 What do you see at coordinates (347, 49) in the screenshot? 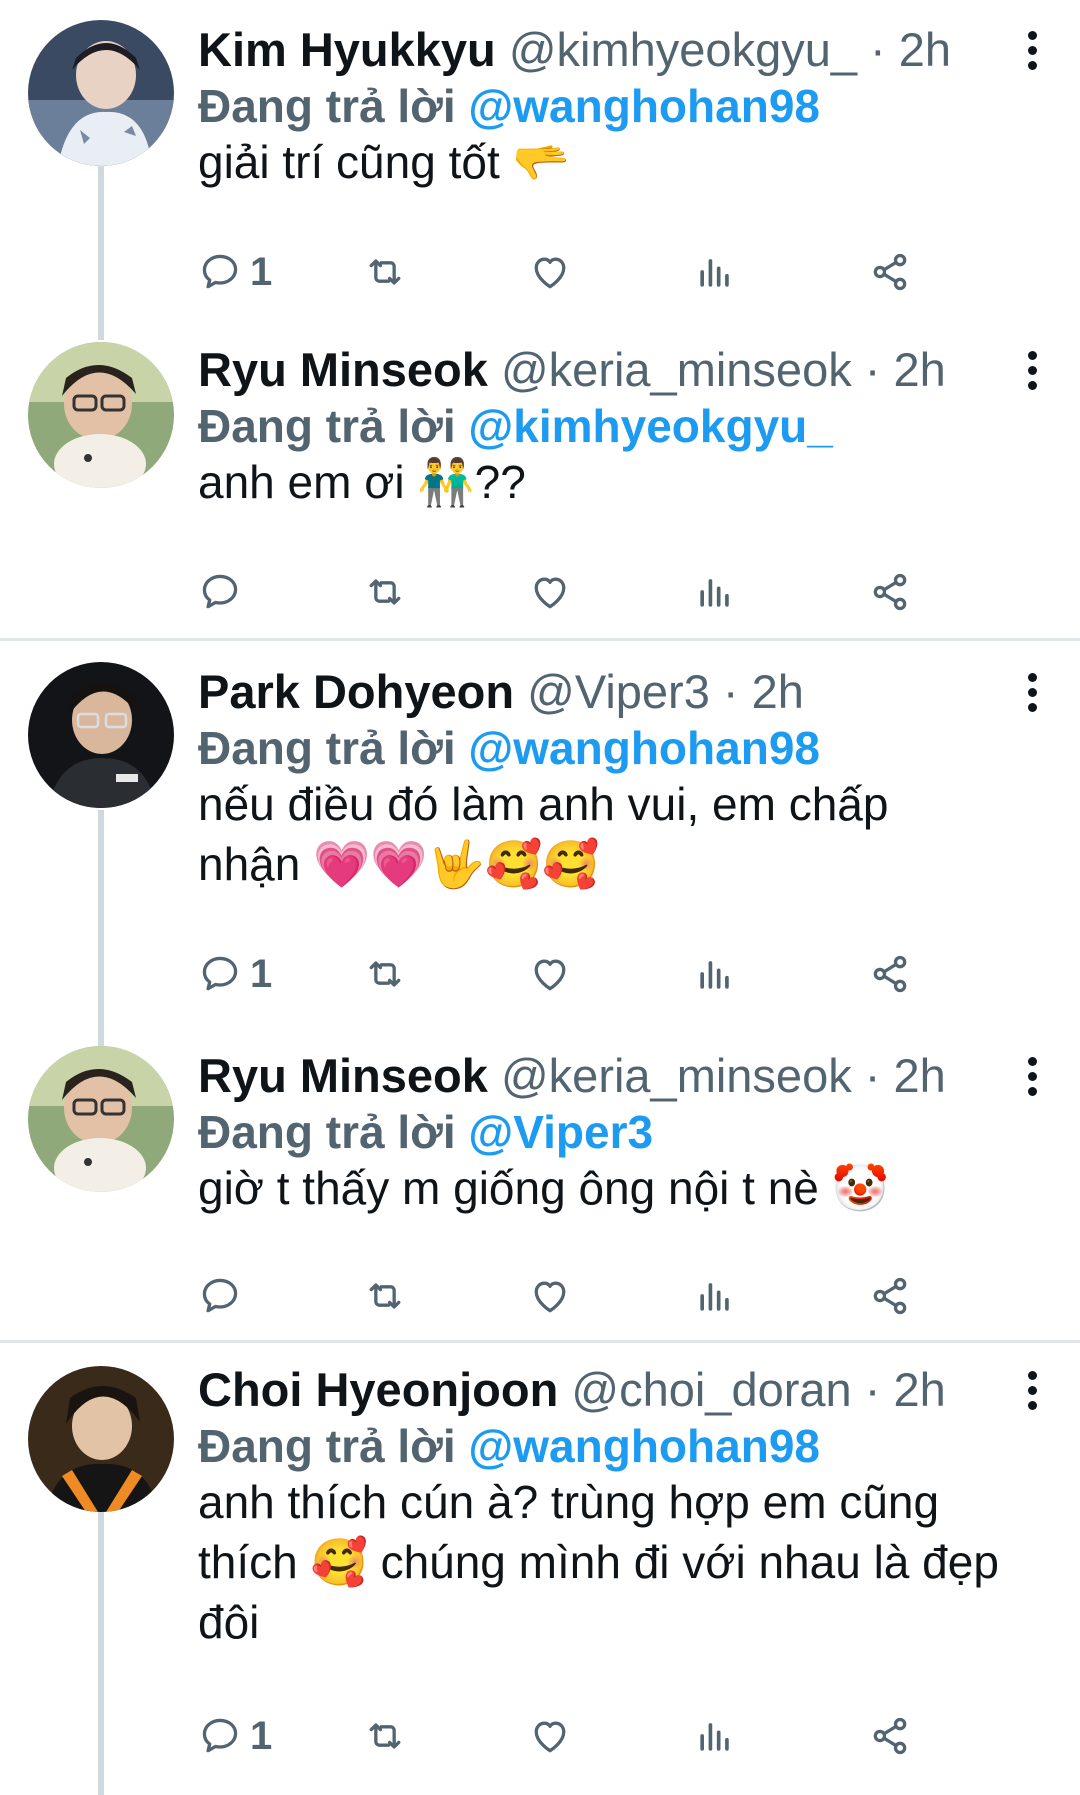
I see `display-name: Kim Hyukkyu` at bounding box center [347, 49].